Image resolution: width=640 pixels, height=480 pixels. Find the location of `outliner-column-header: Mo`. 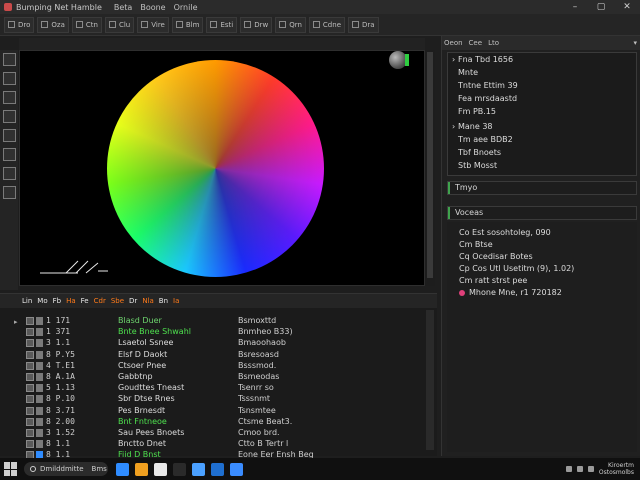

outliner-column-header: Mo is located at coordinates (42, 301).